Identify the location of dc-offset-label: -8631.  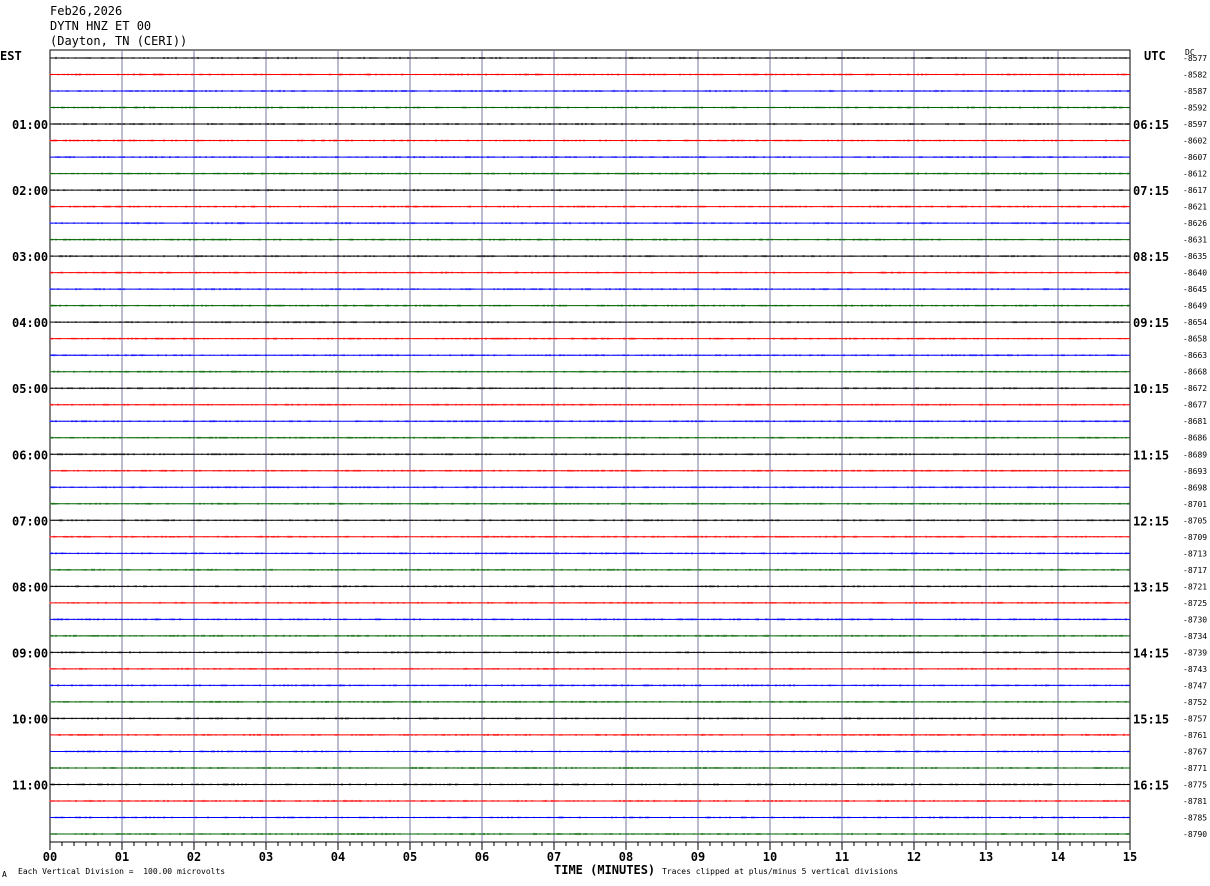
(1195, 240).